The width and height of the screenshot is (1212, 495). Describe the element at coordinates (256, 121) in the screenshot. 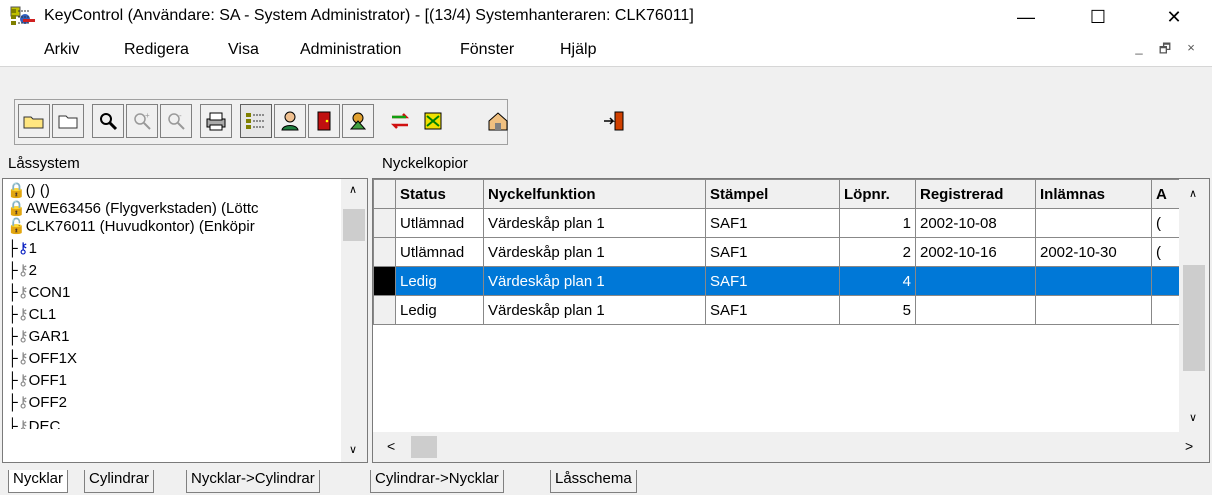

I see `tree-view-icon` at that location.